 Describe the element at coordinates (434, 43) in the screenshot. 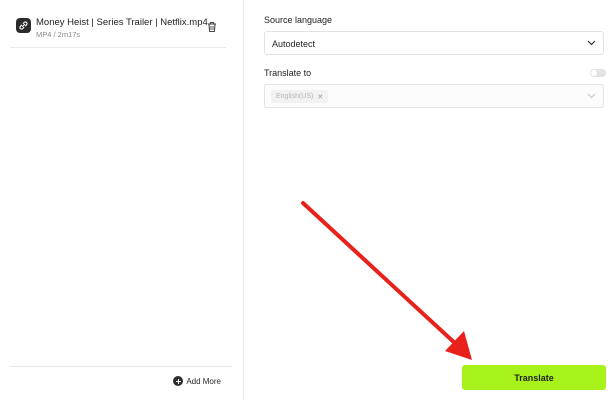

I see `source-language-select: Autodetect` at that location.